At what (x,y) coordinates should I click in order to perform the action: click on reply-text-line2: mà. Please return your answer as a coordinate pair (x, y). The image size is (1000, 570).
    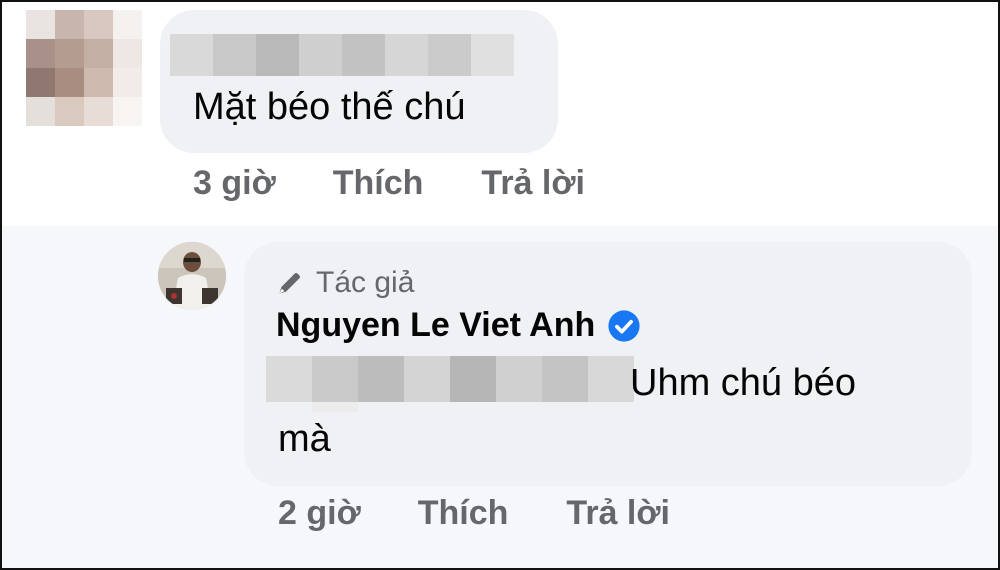
    Looking at the image, I should click on (304, 439).